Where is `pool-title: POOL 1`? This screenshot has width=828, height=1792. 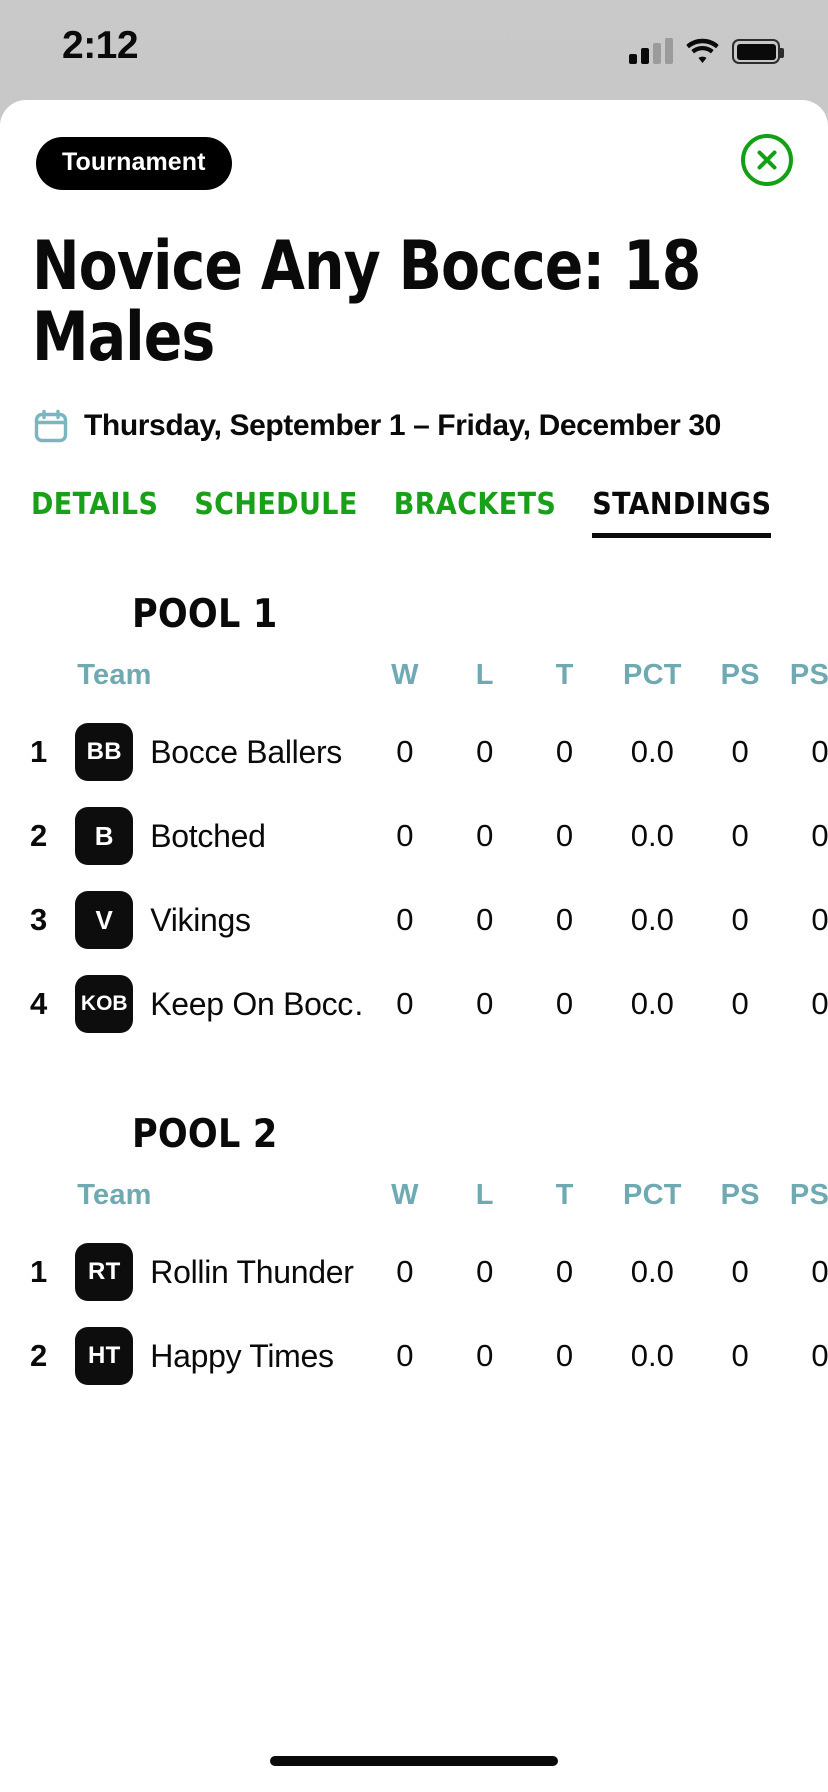 pool-title: POOL 1 is located at coordinates (205, 615).